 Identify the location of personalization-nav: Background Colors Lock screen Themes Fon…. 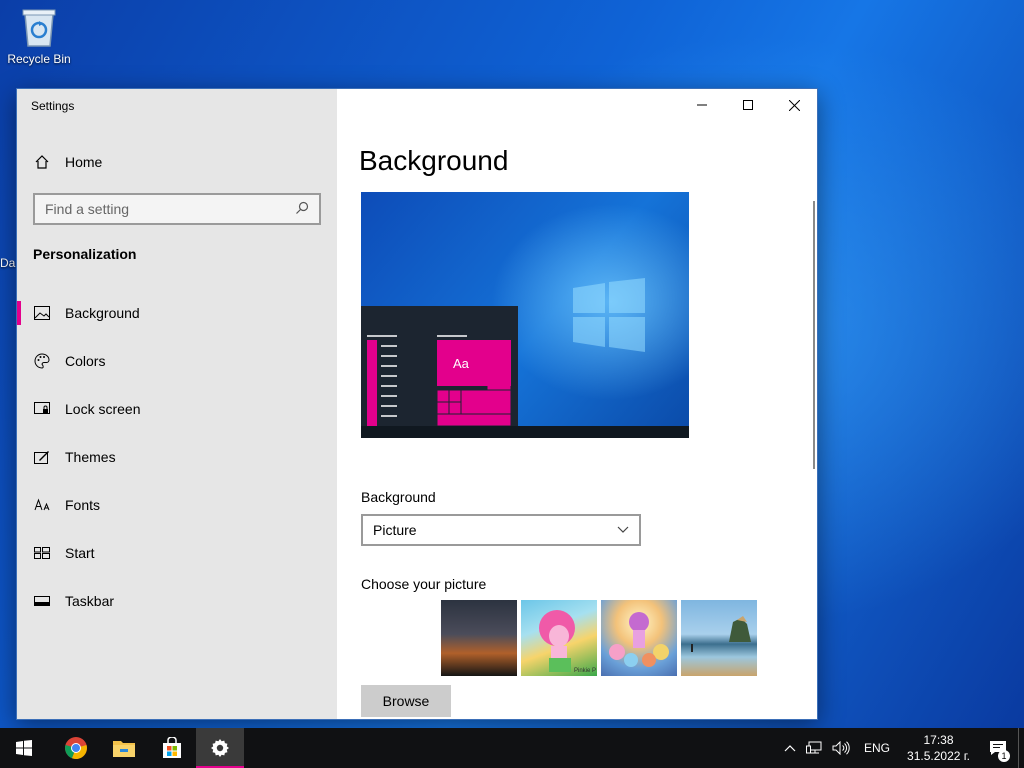
(177, 457).